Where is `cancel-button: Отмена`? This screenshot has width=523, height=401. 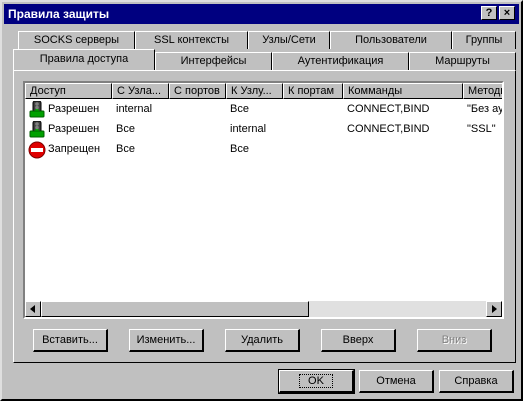 cancel-button: Отмена is located at coordinates (396, 381).